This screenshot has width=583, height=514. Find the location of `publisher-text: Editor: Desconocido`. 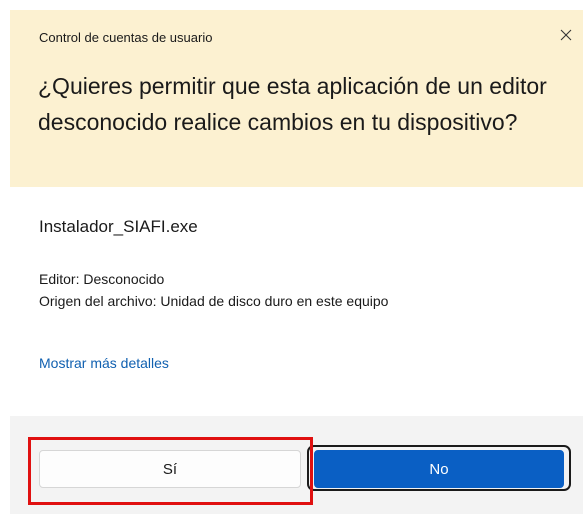

publisher-text: Editor: Desconocido is located at coordinates (102, 279).